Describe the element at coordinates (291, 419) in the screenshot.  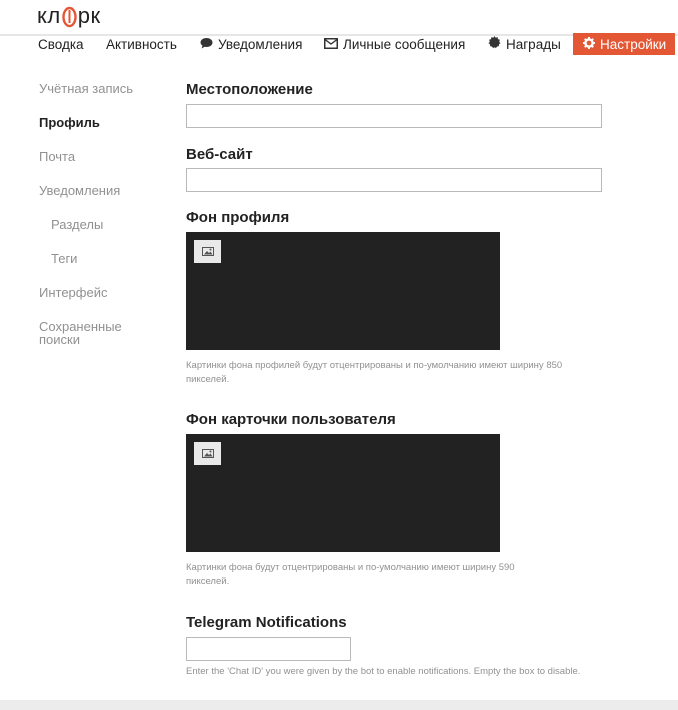
I see `card-background-label: Фон карточки пользователя` at that location.